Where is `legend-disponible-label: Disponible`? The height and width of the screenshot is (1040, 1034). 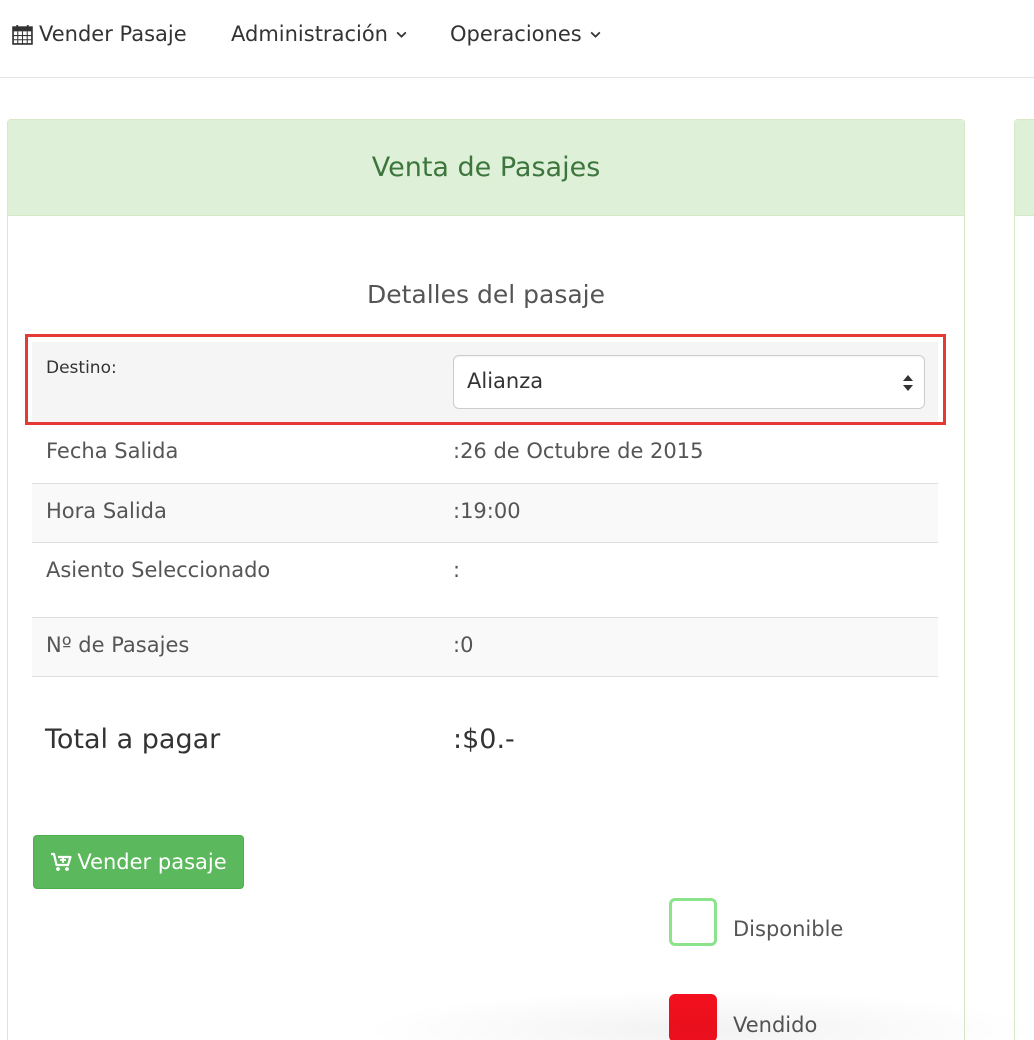 legend-disponible-label: Disponible is located at coordinates (788, 929).